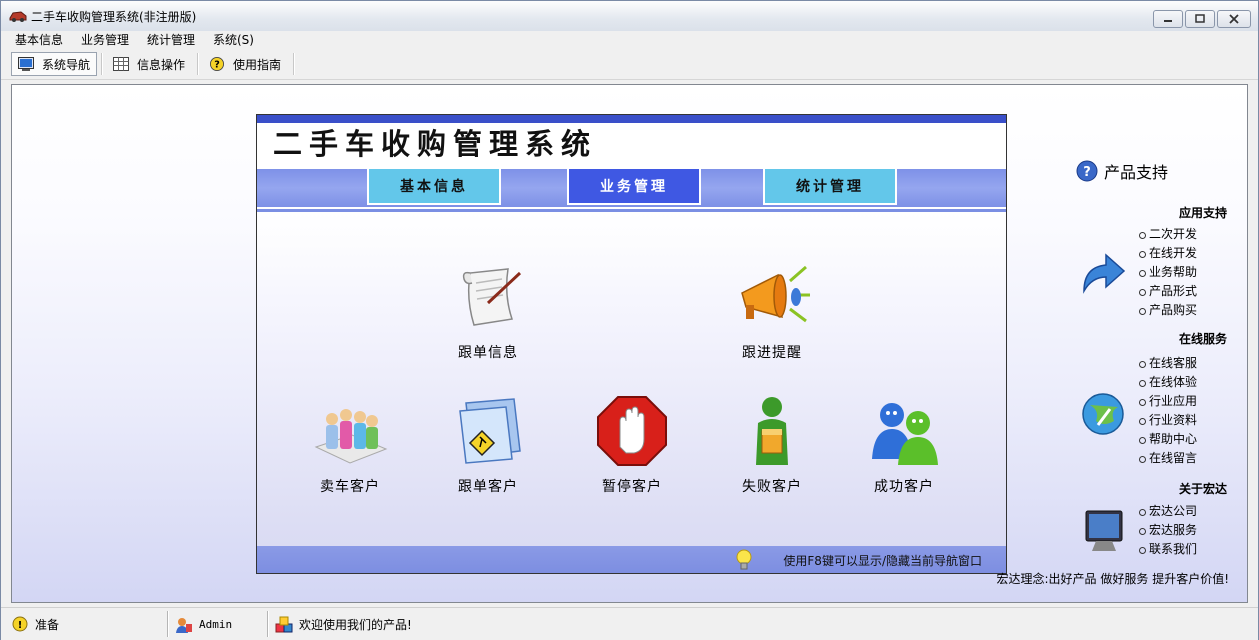  Describe the element at coordinates (1168, 549) in the screenshot. I see `link-contact-us: 联系我们` at that location.